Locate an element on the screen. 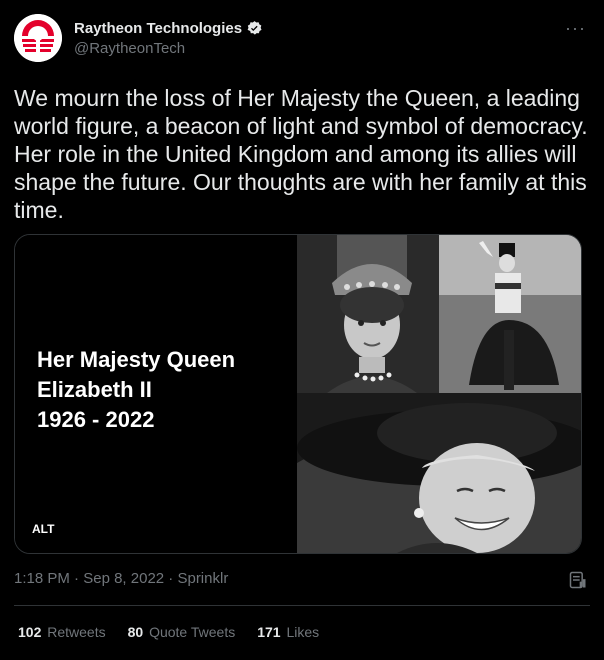 The width and height of the screenshot is (604, 660). tweet-time: 1:18 PM is located at coordinates (42, 578).